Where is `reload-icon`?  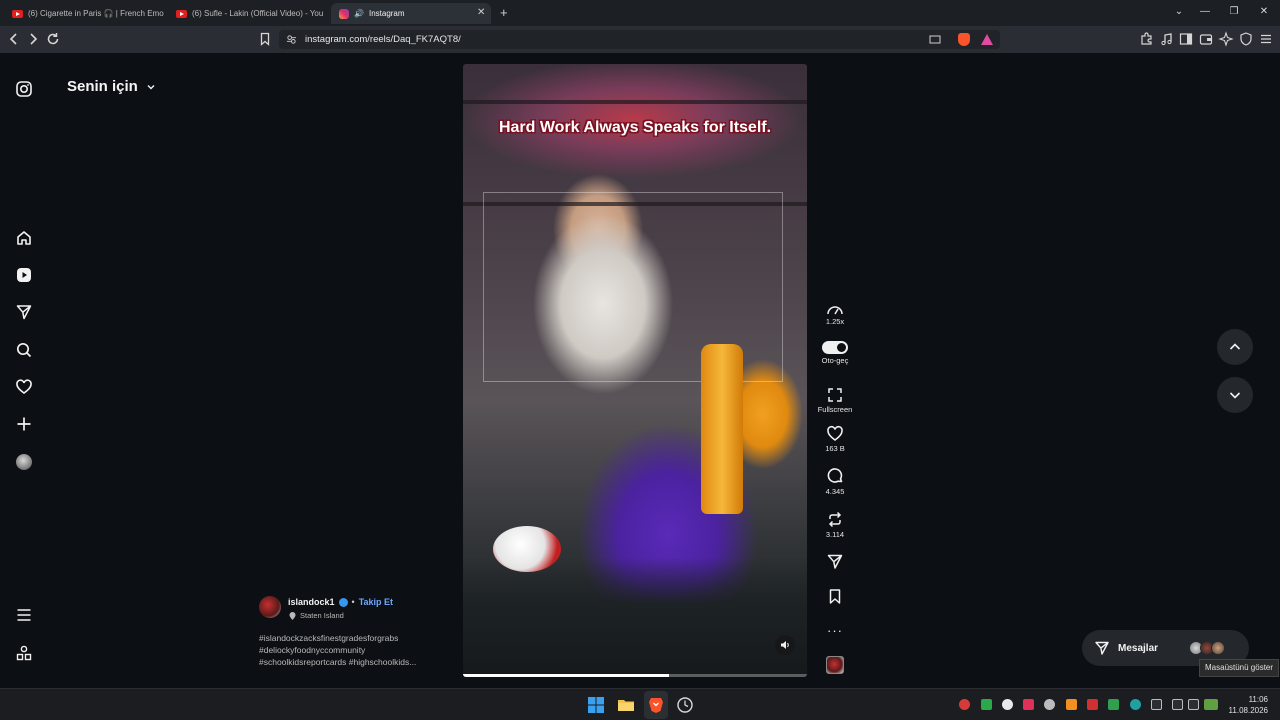 reload-icon is located at coordinates (53, 39).